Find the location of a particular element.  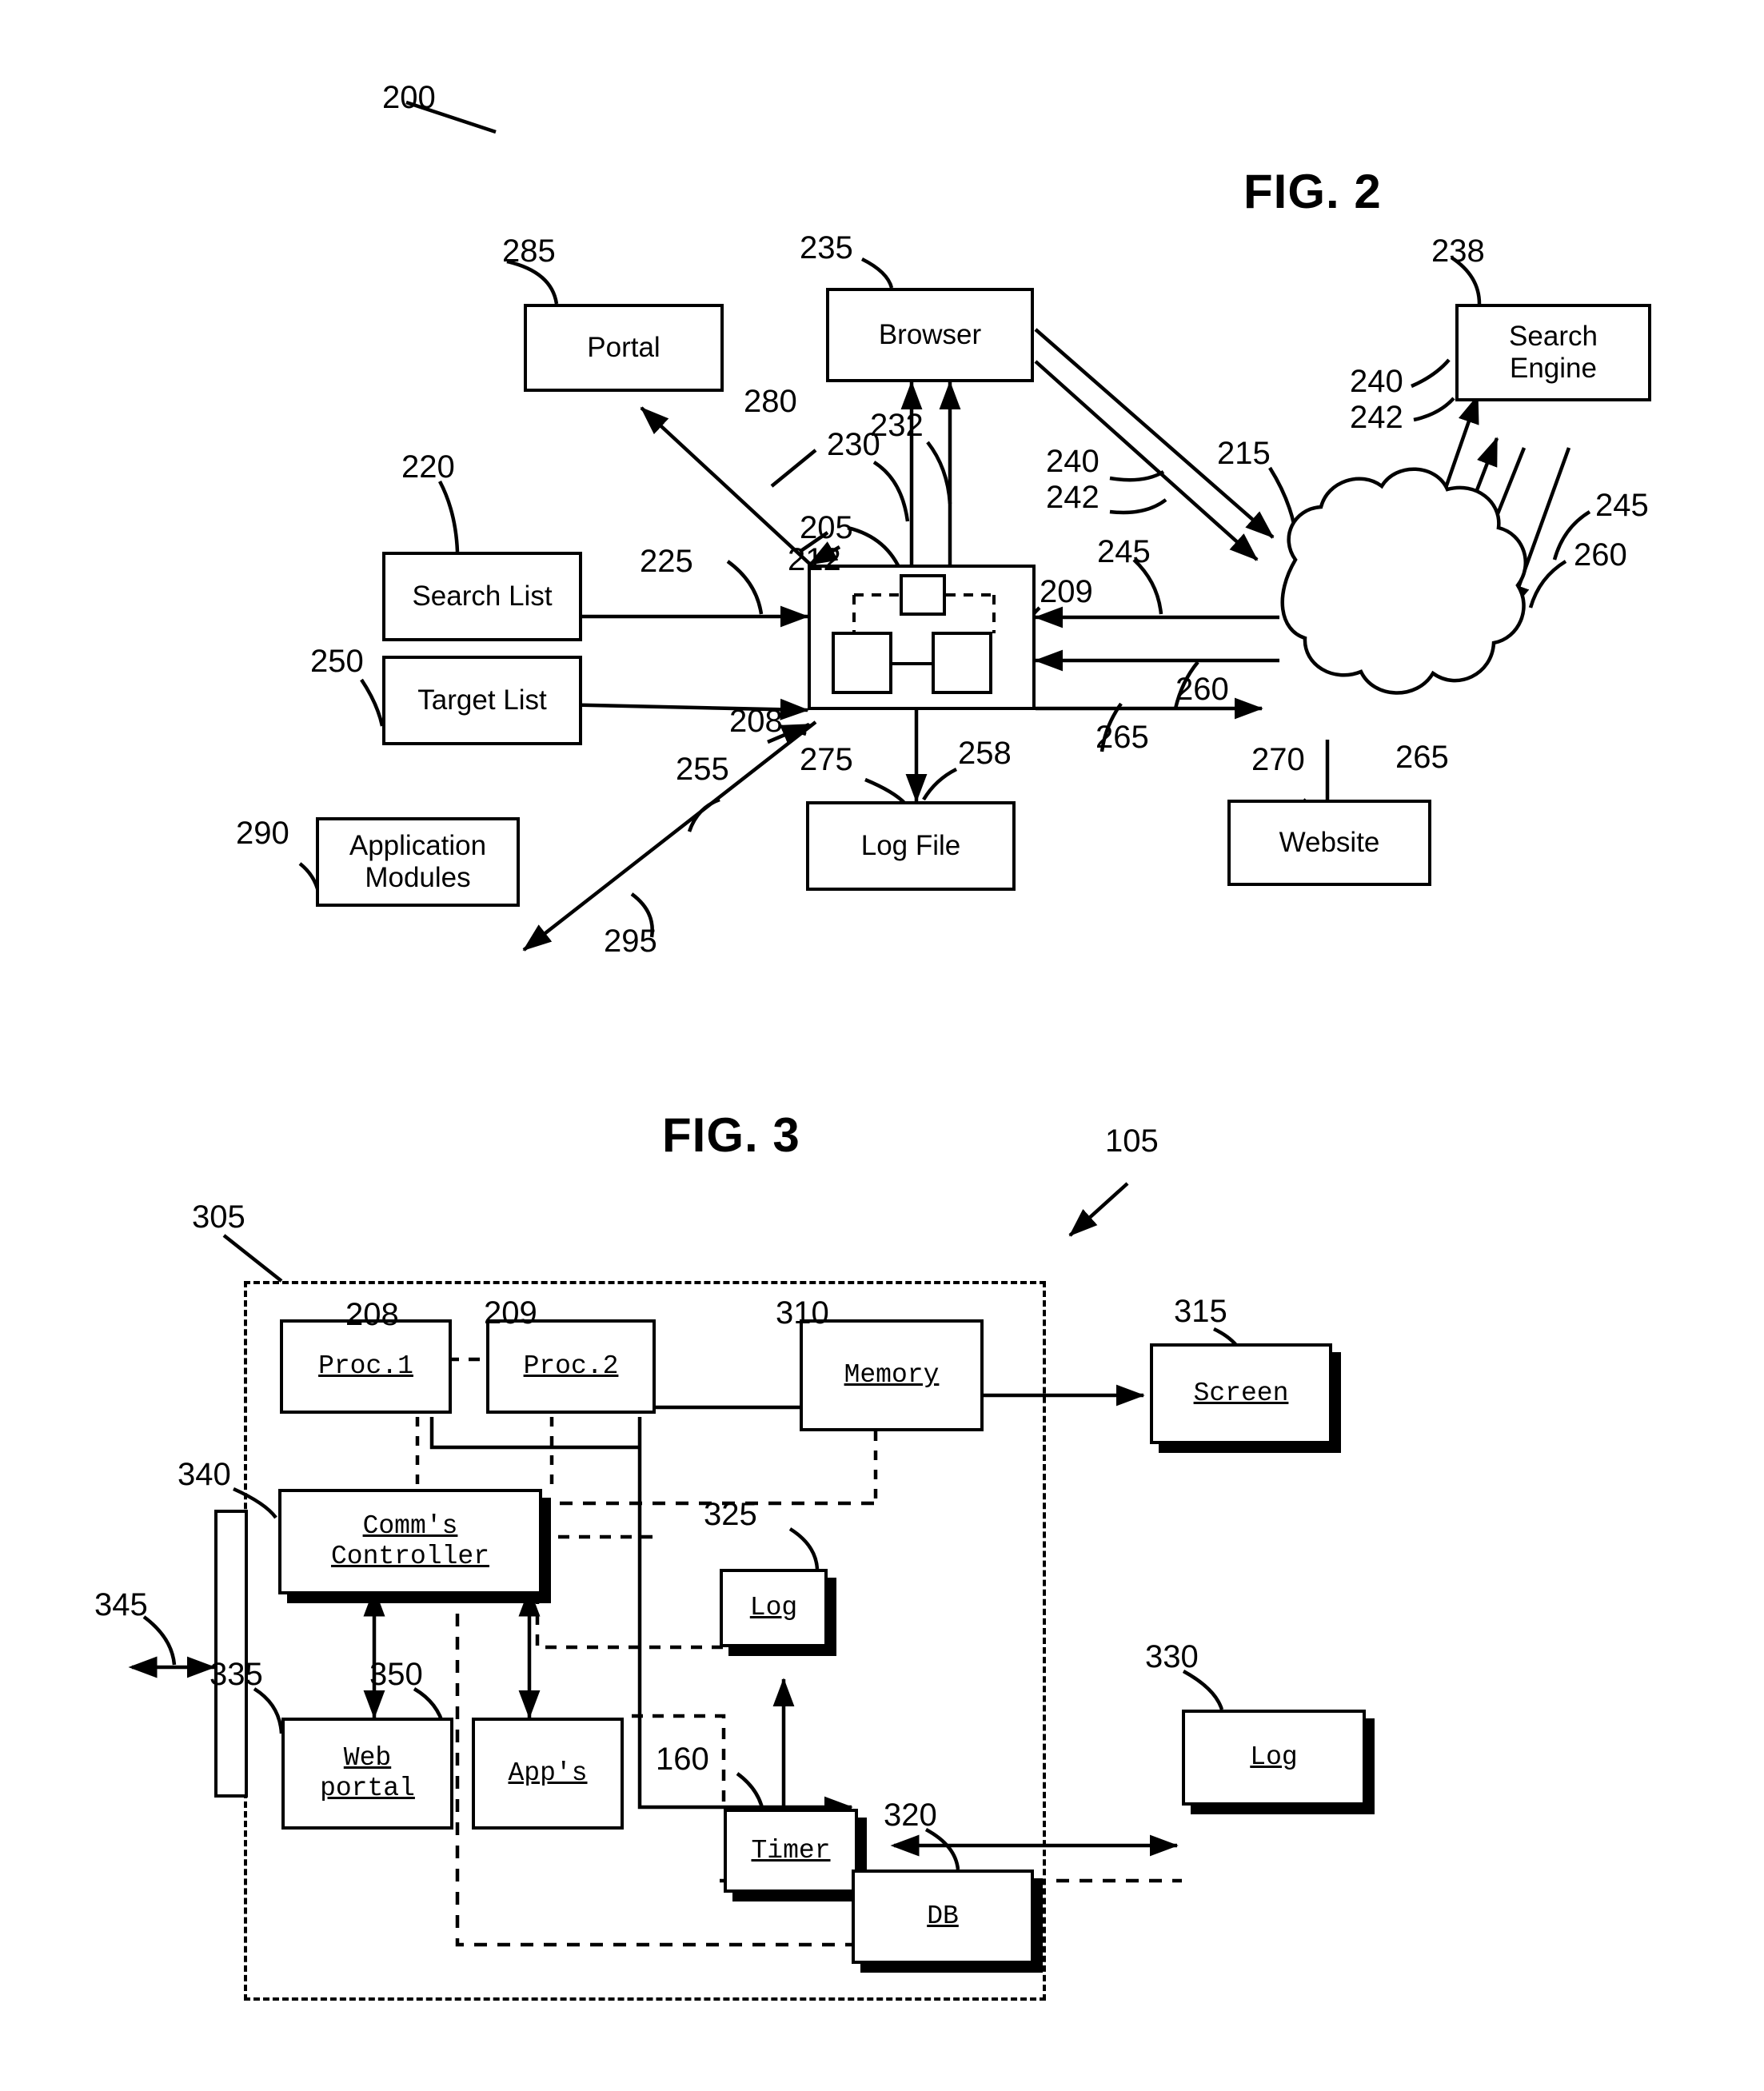

ref-265-website: 265 is located at coordinates (1422, 757).